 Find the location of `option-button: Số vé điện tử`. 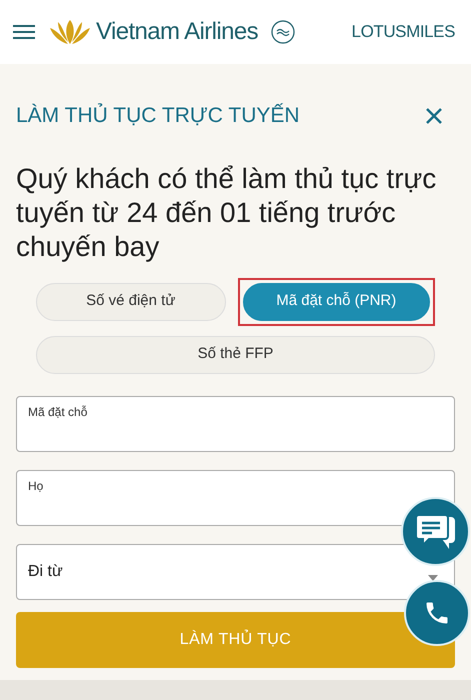

option-button: Số vé điện tử is located at coordinates (131, 301).